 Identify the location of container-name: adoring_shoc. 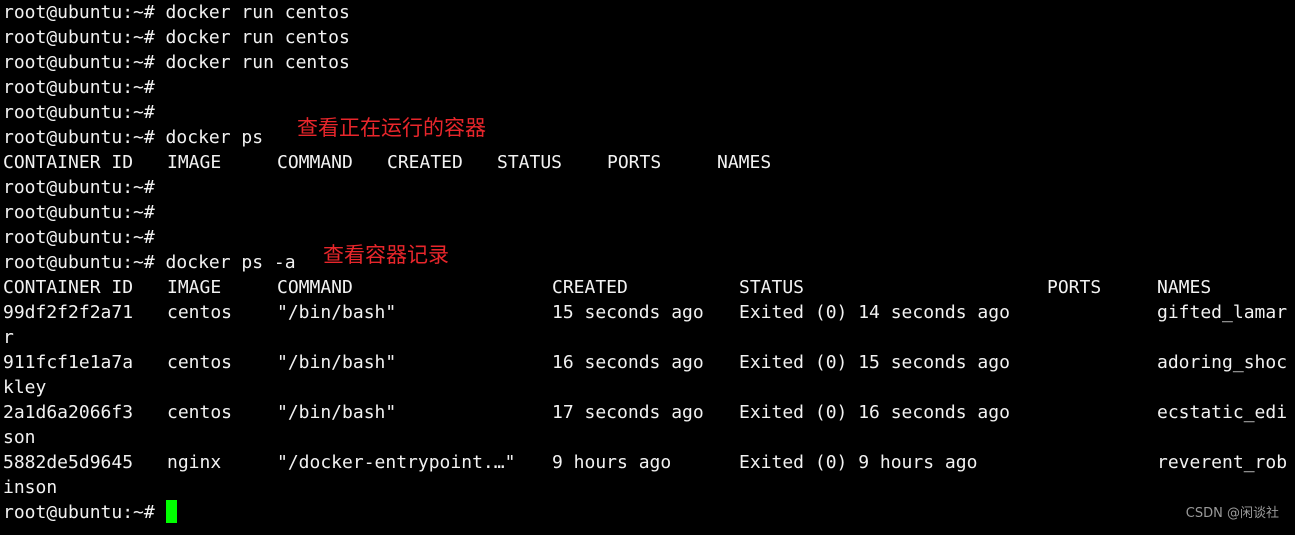
(1222, 362).